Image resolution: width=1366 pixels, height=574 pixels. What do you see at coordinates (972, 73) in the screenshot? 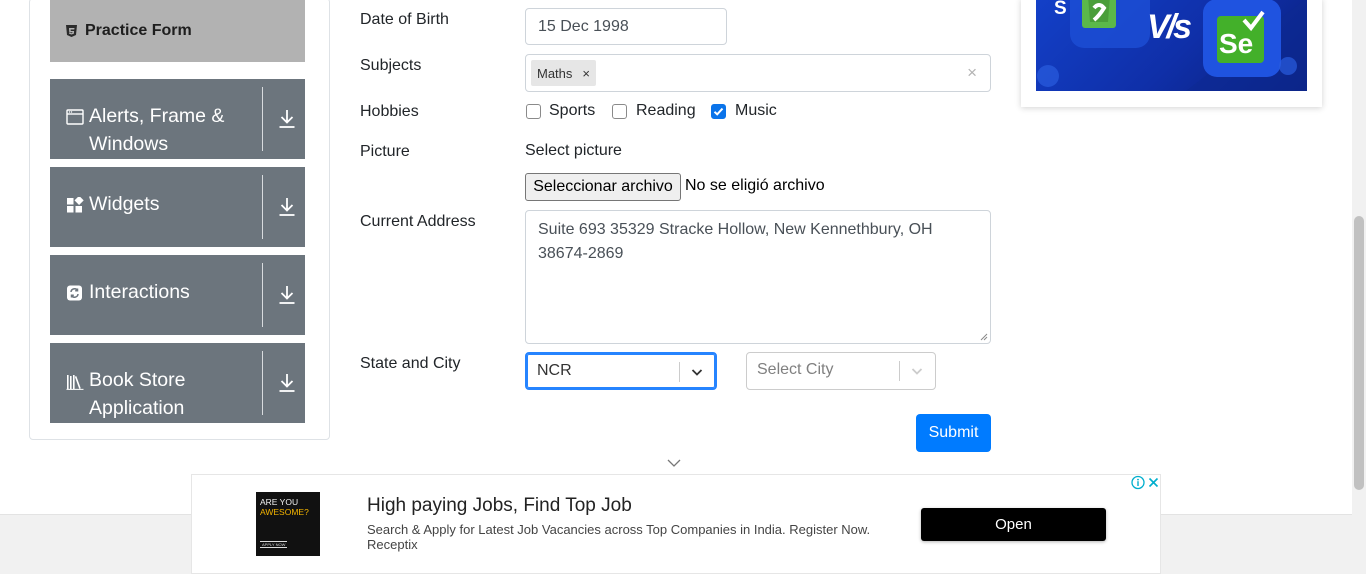
I see `clear-subjects-icon: ×` at bounding box center [972, 73].